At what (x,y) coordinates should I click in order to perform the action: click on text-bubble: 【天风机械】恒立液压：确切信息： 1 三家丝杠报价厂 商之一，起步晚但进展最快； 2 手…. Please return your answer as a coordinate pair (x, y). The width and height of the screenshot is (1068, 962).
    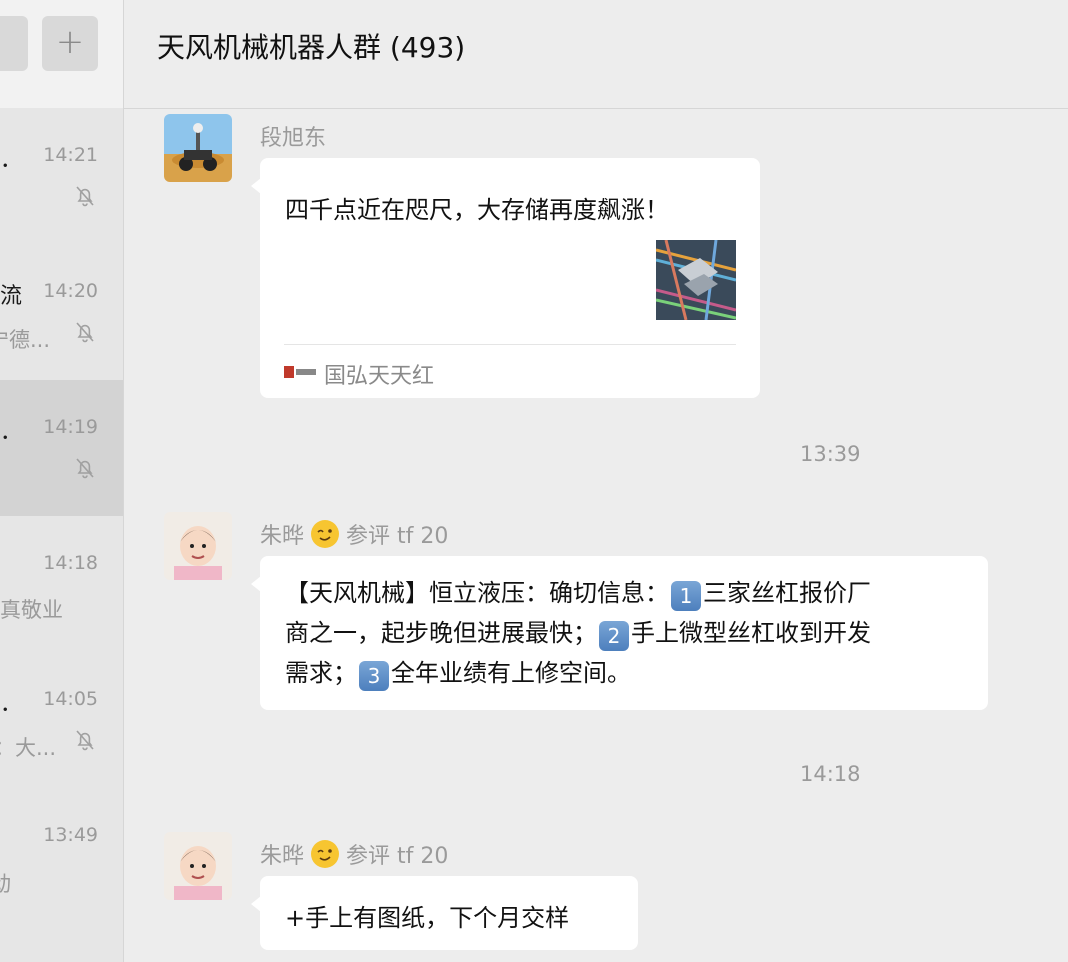
    Looking at the image, I should click on (619, 633).